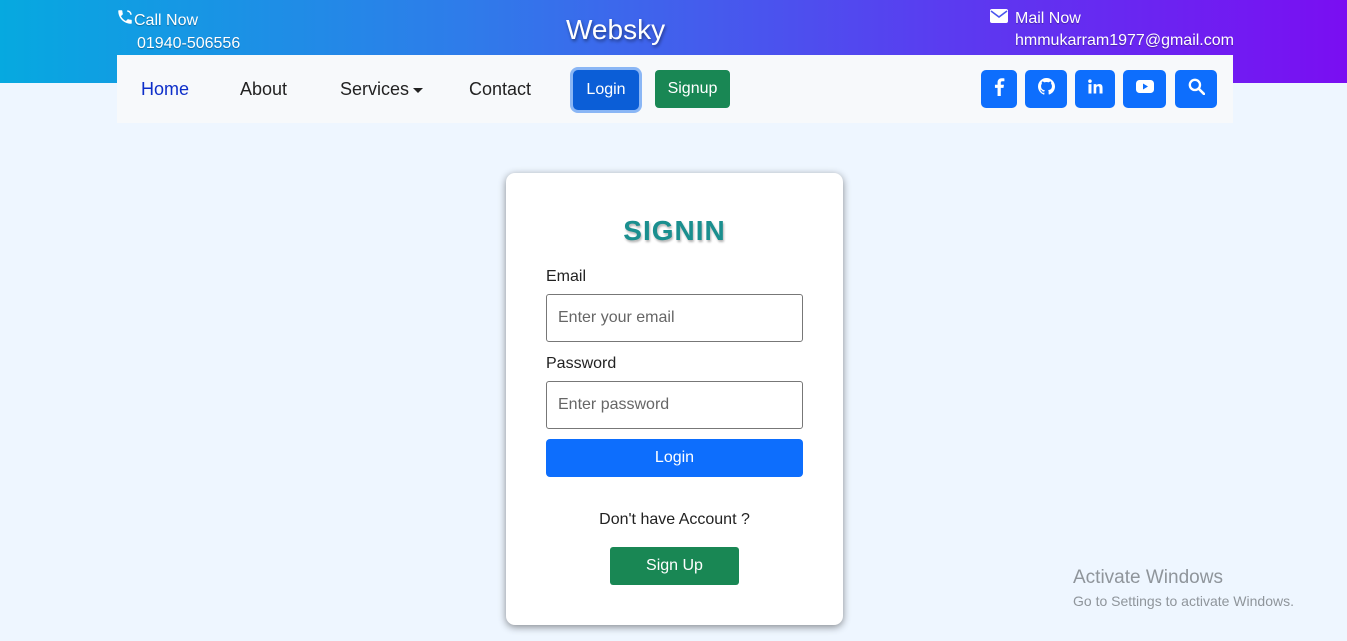 This screenshot has height=641, width=1347. Describe the element at coordinates (566, 276) in the screenshot. I see `email-label: Email` at that location.